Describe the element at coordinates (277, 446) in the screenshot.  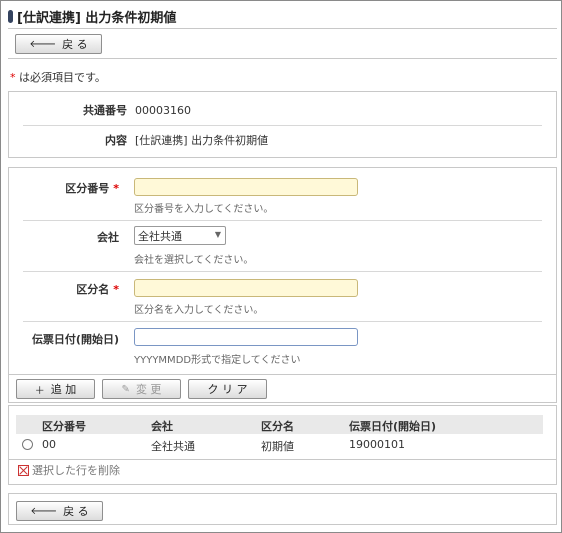
I see `cell-division-name: 初期値` at that location.